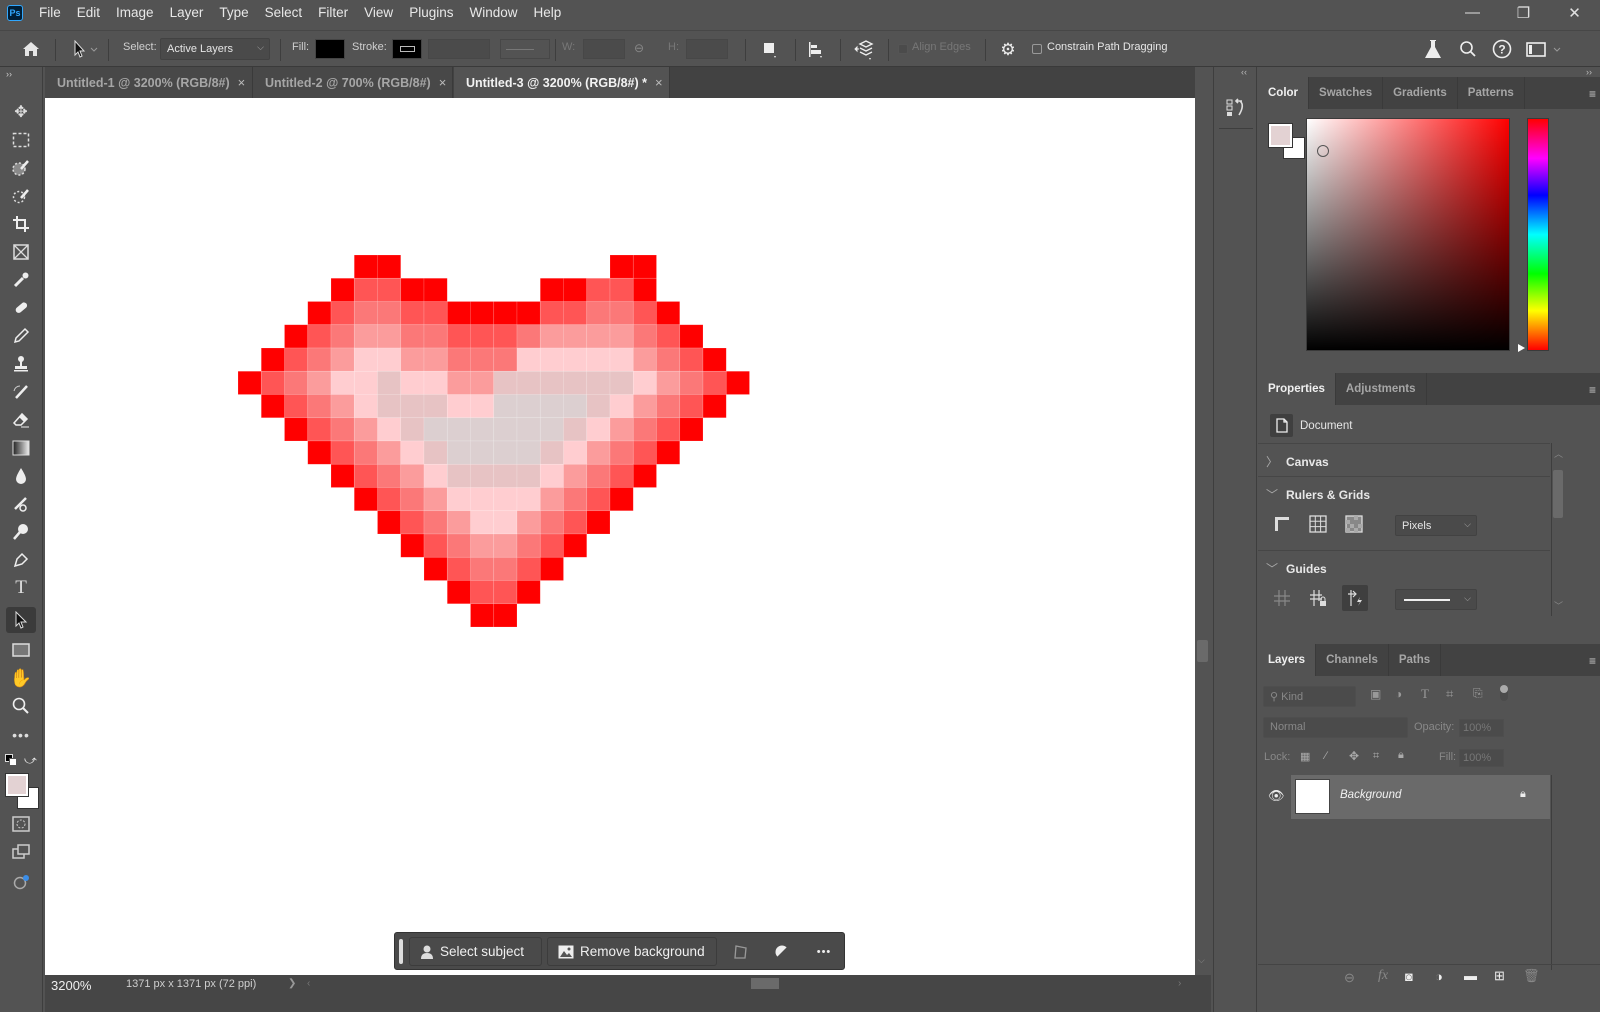  Describe the element at coordinates (50, 12) in the screenshot. I see `menu-file: File` at that location.